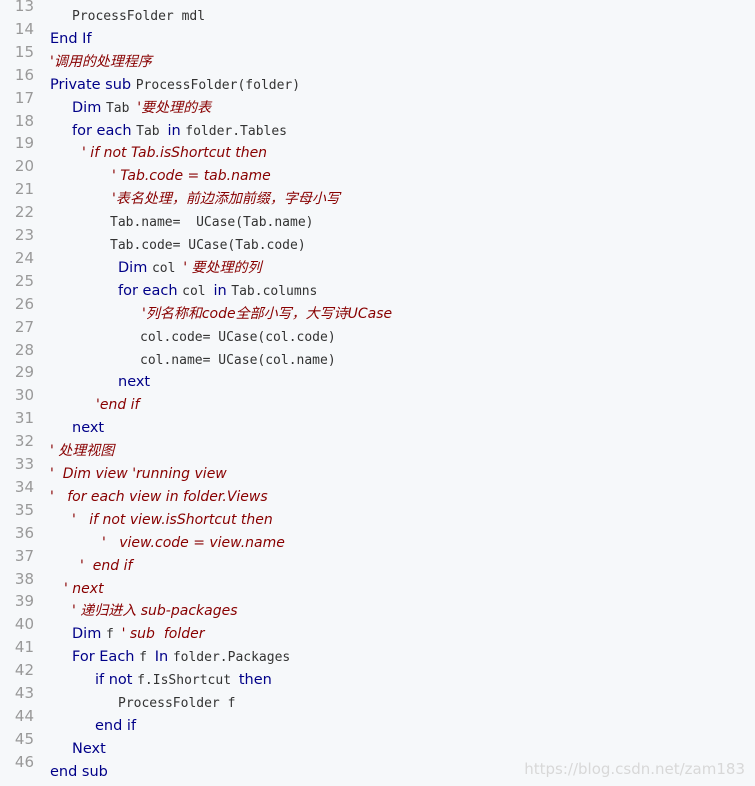 The width and height of the screenshot is (755, 786). What do you see at coordinates (24, 509) in the screenshot?
I see `line-number: 35` at bounding box center [24, 509].